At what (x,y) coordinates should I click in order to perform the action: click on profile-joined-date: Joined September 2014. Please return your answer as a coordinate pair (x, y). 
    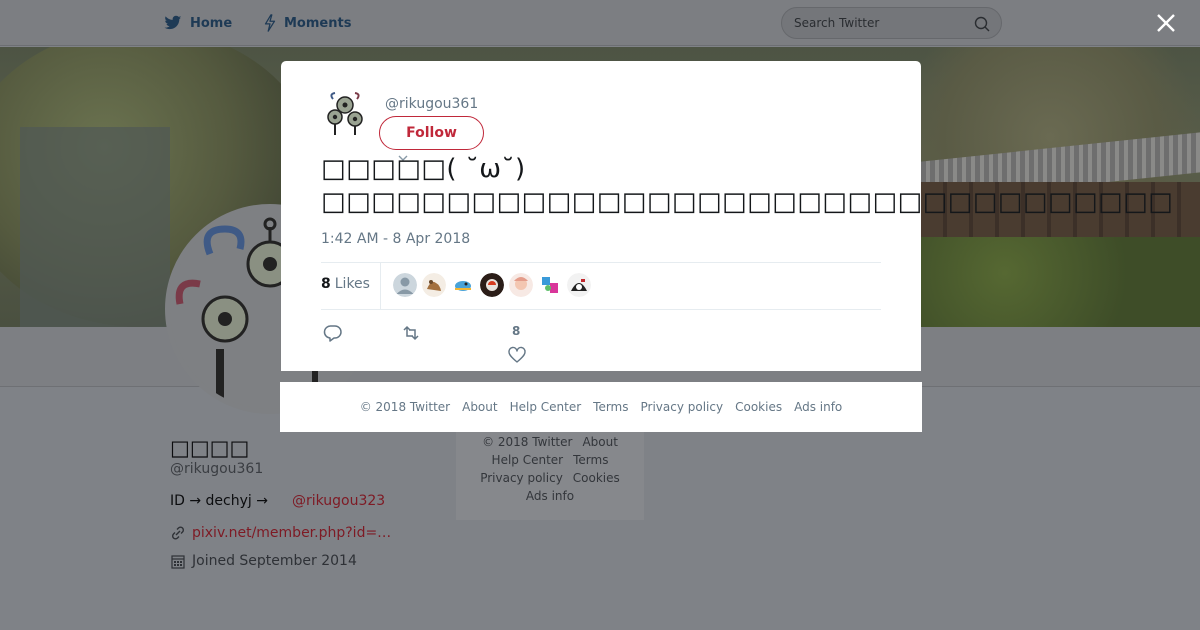
    Looking at the image, I should click on (274, 561).